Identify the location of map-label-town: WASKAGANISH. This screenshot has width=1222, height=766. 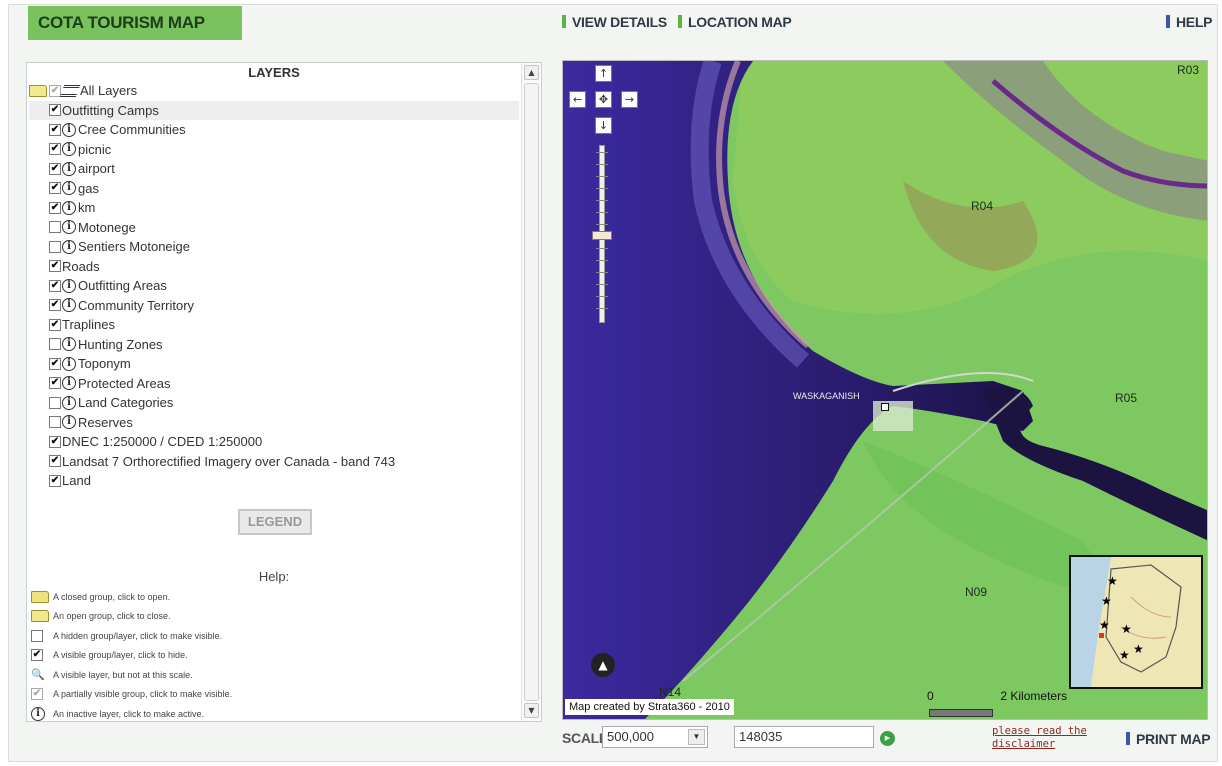
(826, 396).